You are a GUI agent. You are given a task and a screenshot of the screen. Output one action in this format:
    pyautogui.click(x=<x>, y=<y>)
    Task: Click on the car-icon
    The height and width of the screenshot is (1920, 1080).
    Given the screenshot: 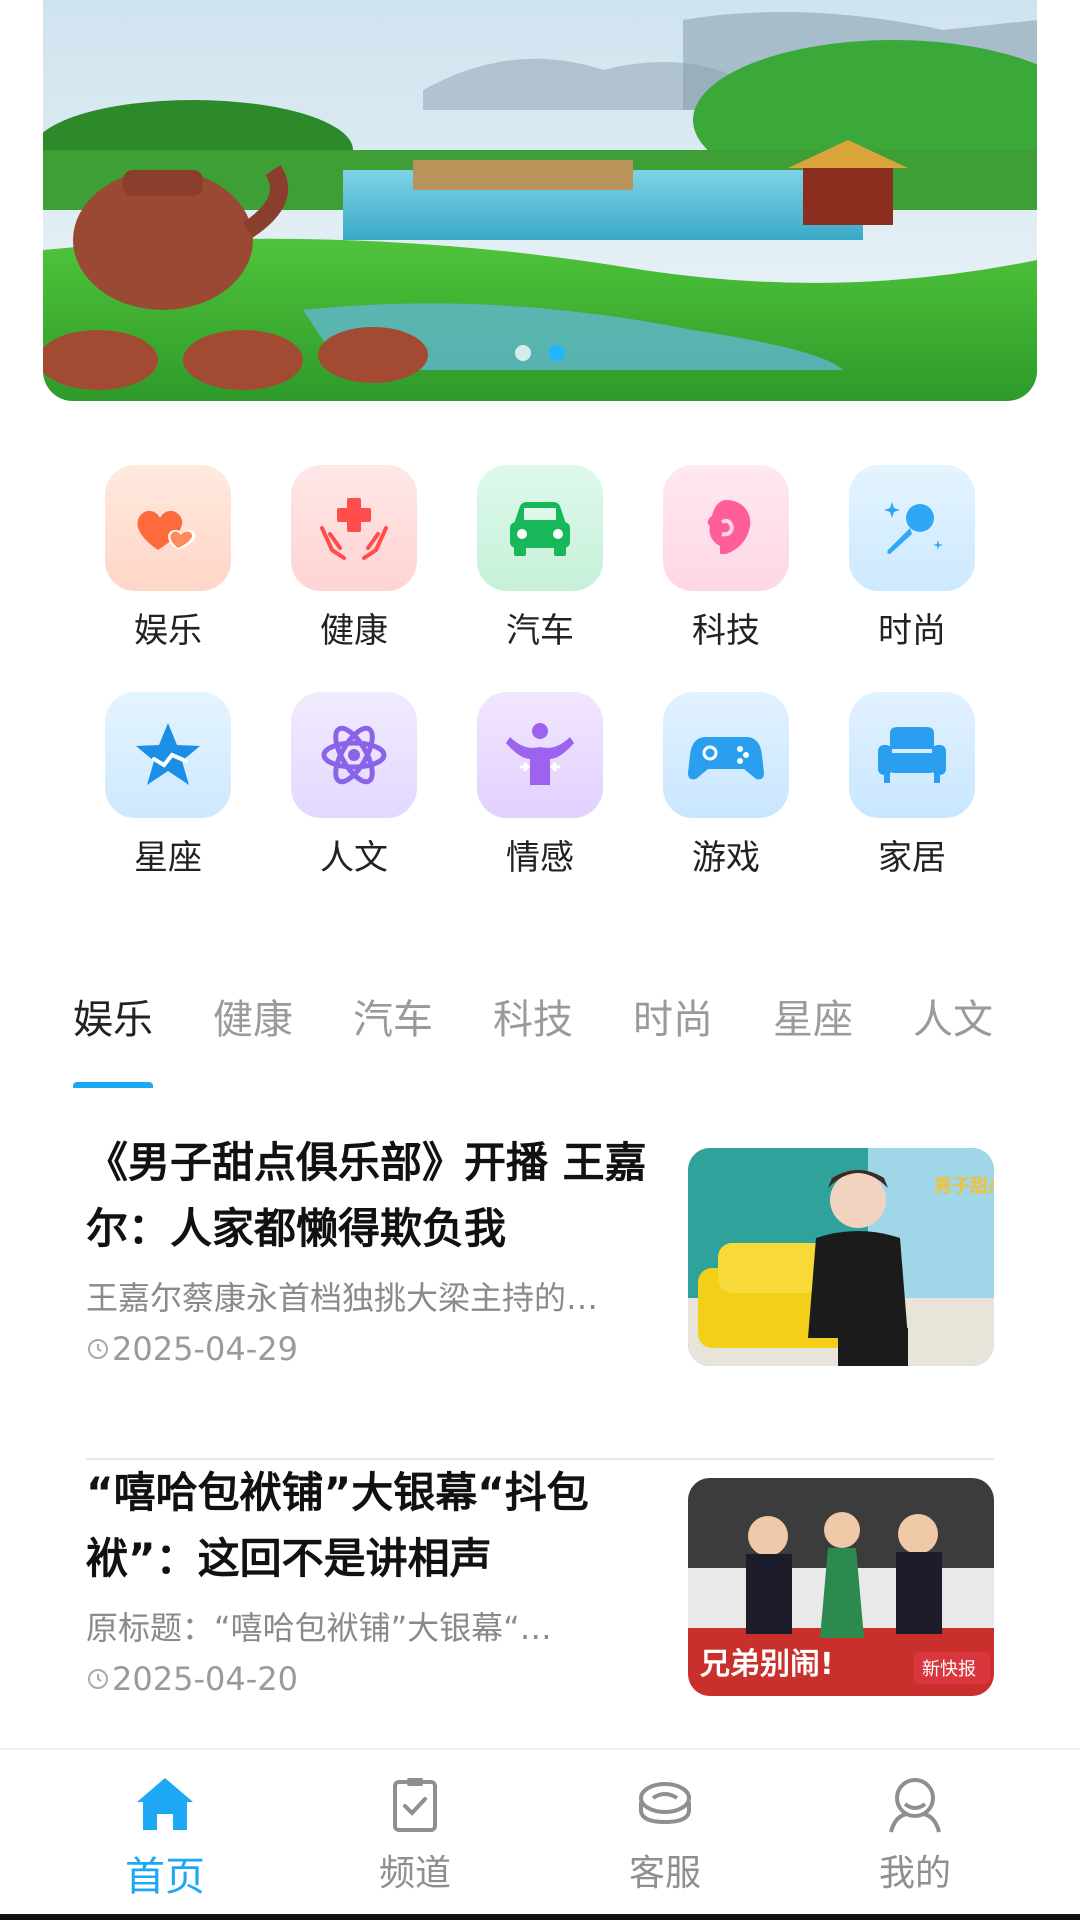 What is the action you would take?
    pyautogui.click(x=540, y=528)
    